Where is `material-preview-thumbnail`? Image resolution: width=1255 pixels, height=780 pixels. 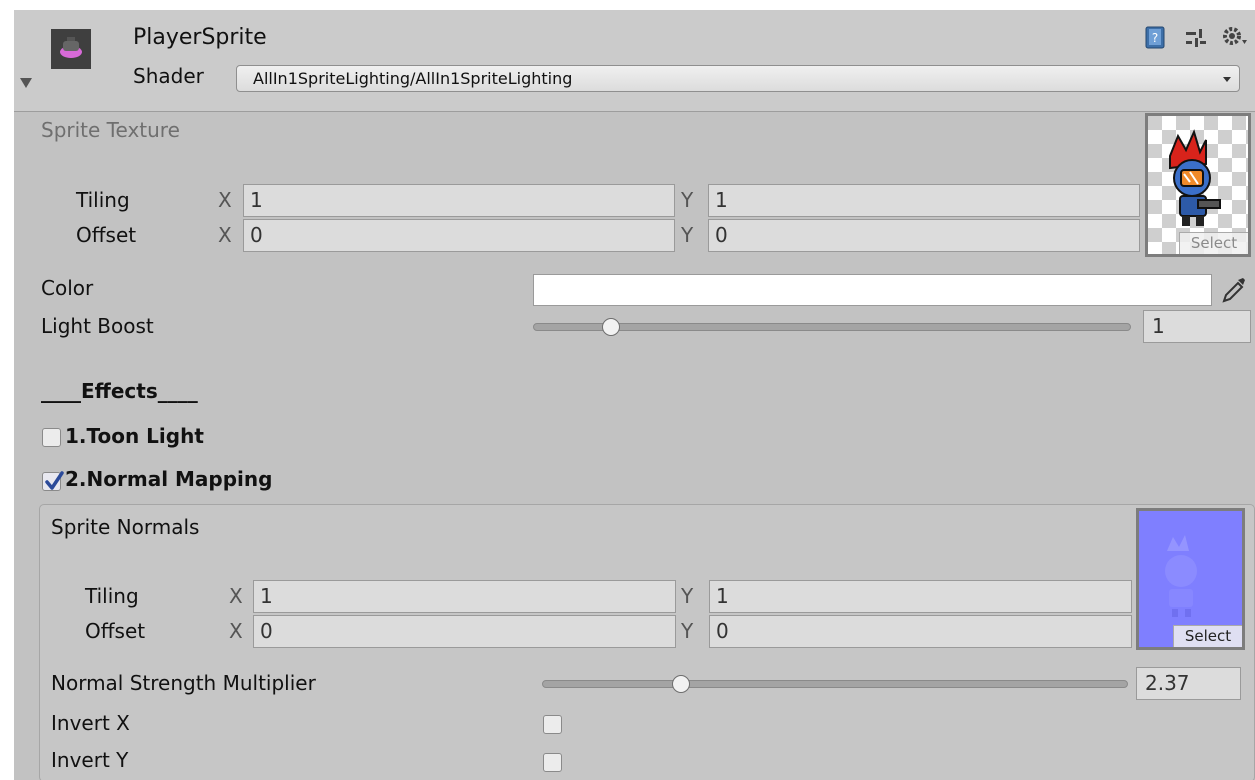 material-preview-thumbnail is located at coordinates (71, 49).